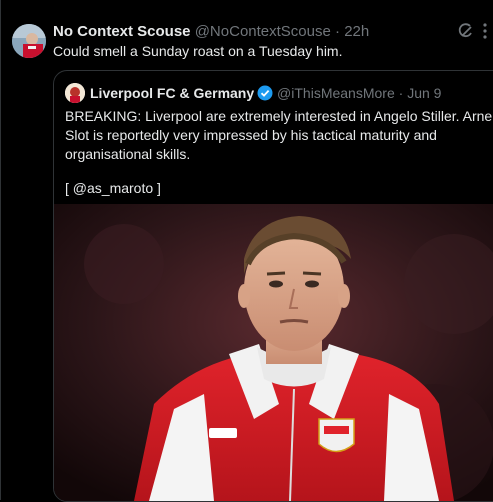 The width and height of the screenshot is (493, 502). I want to click on post-display-name: No Context Scouse, so click(122, 31).